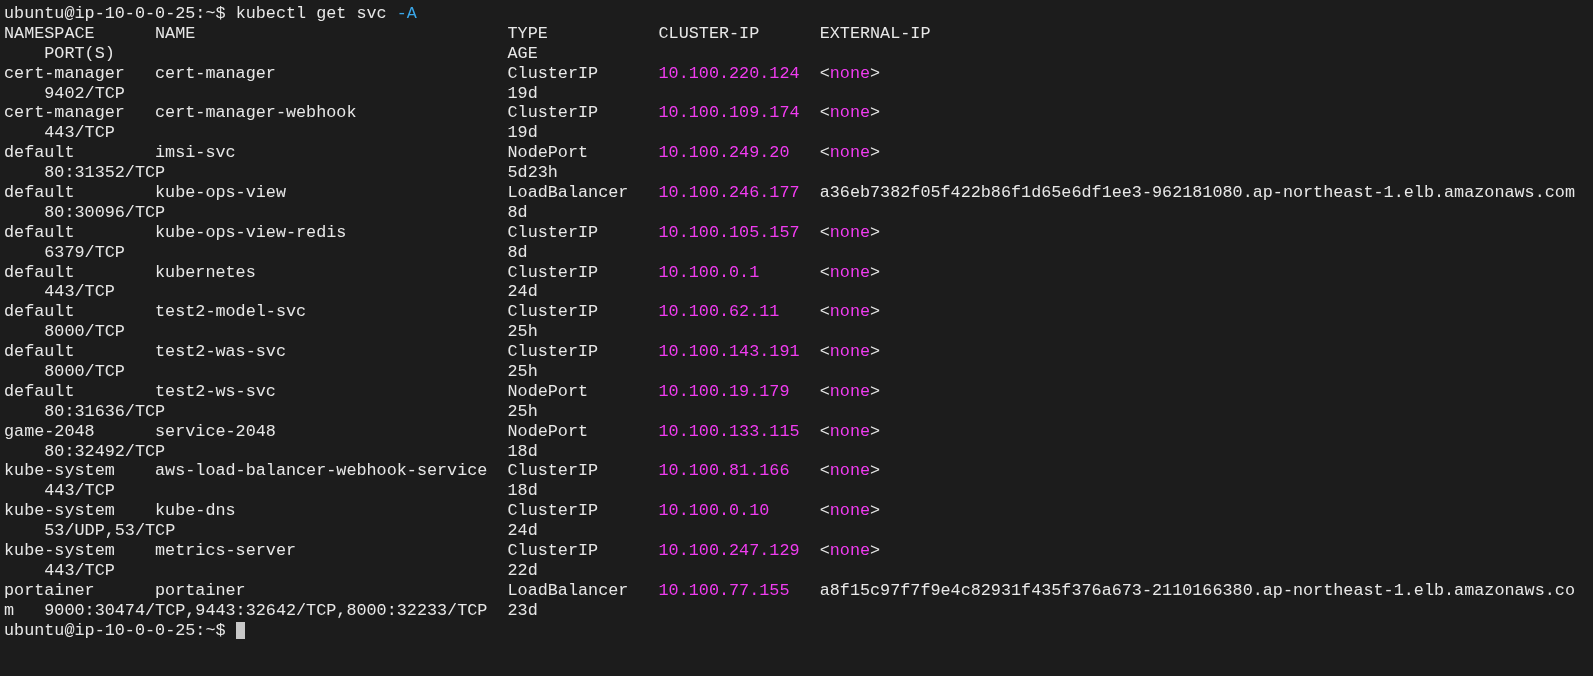  Describe the element at coordinates (110, 531) in the screenshot. I see `ports-cell: 53/UDP,53/TCP` at that location.